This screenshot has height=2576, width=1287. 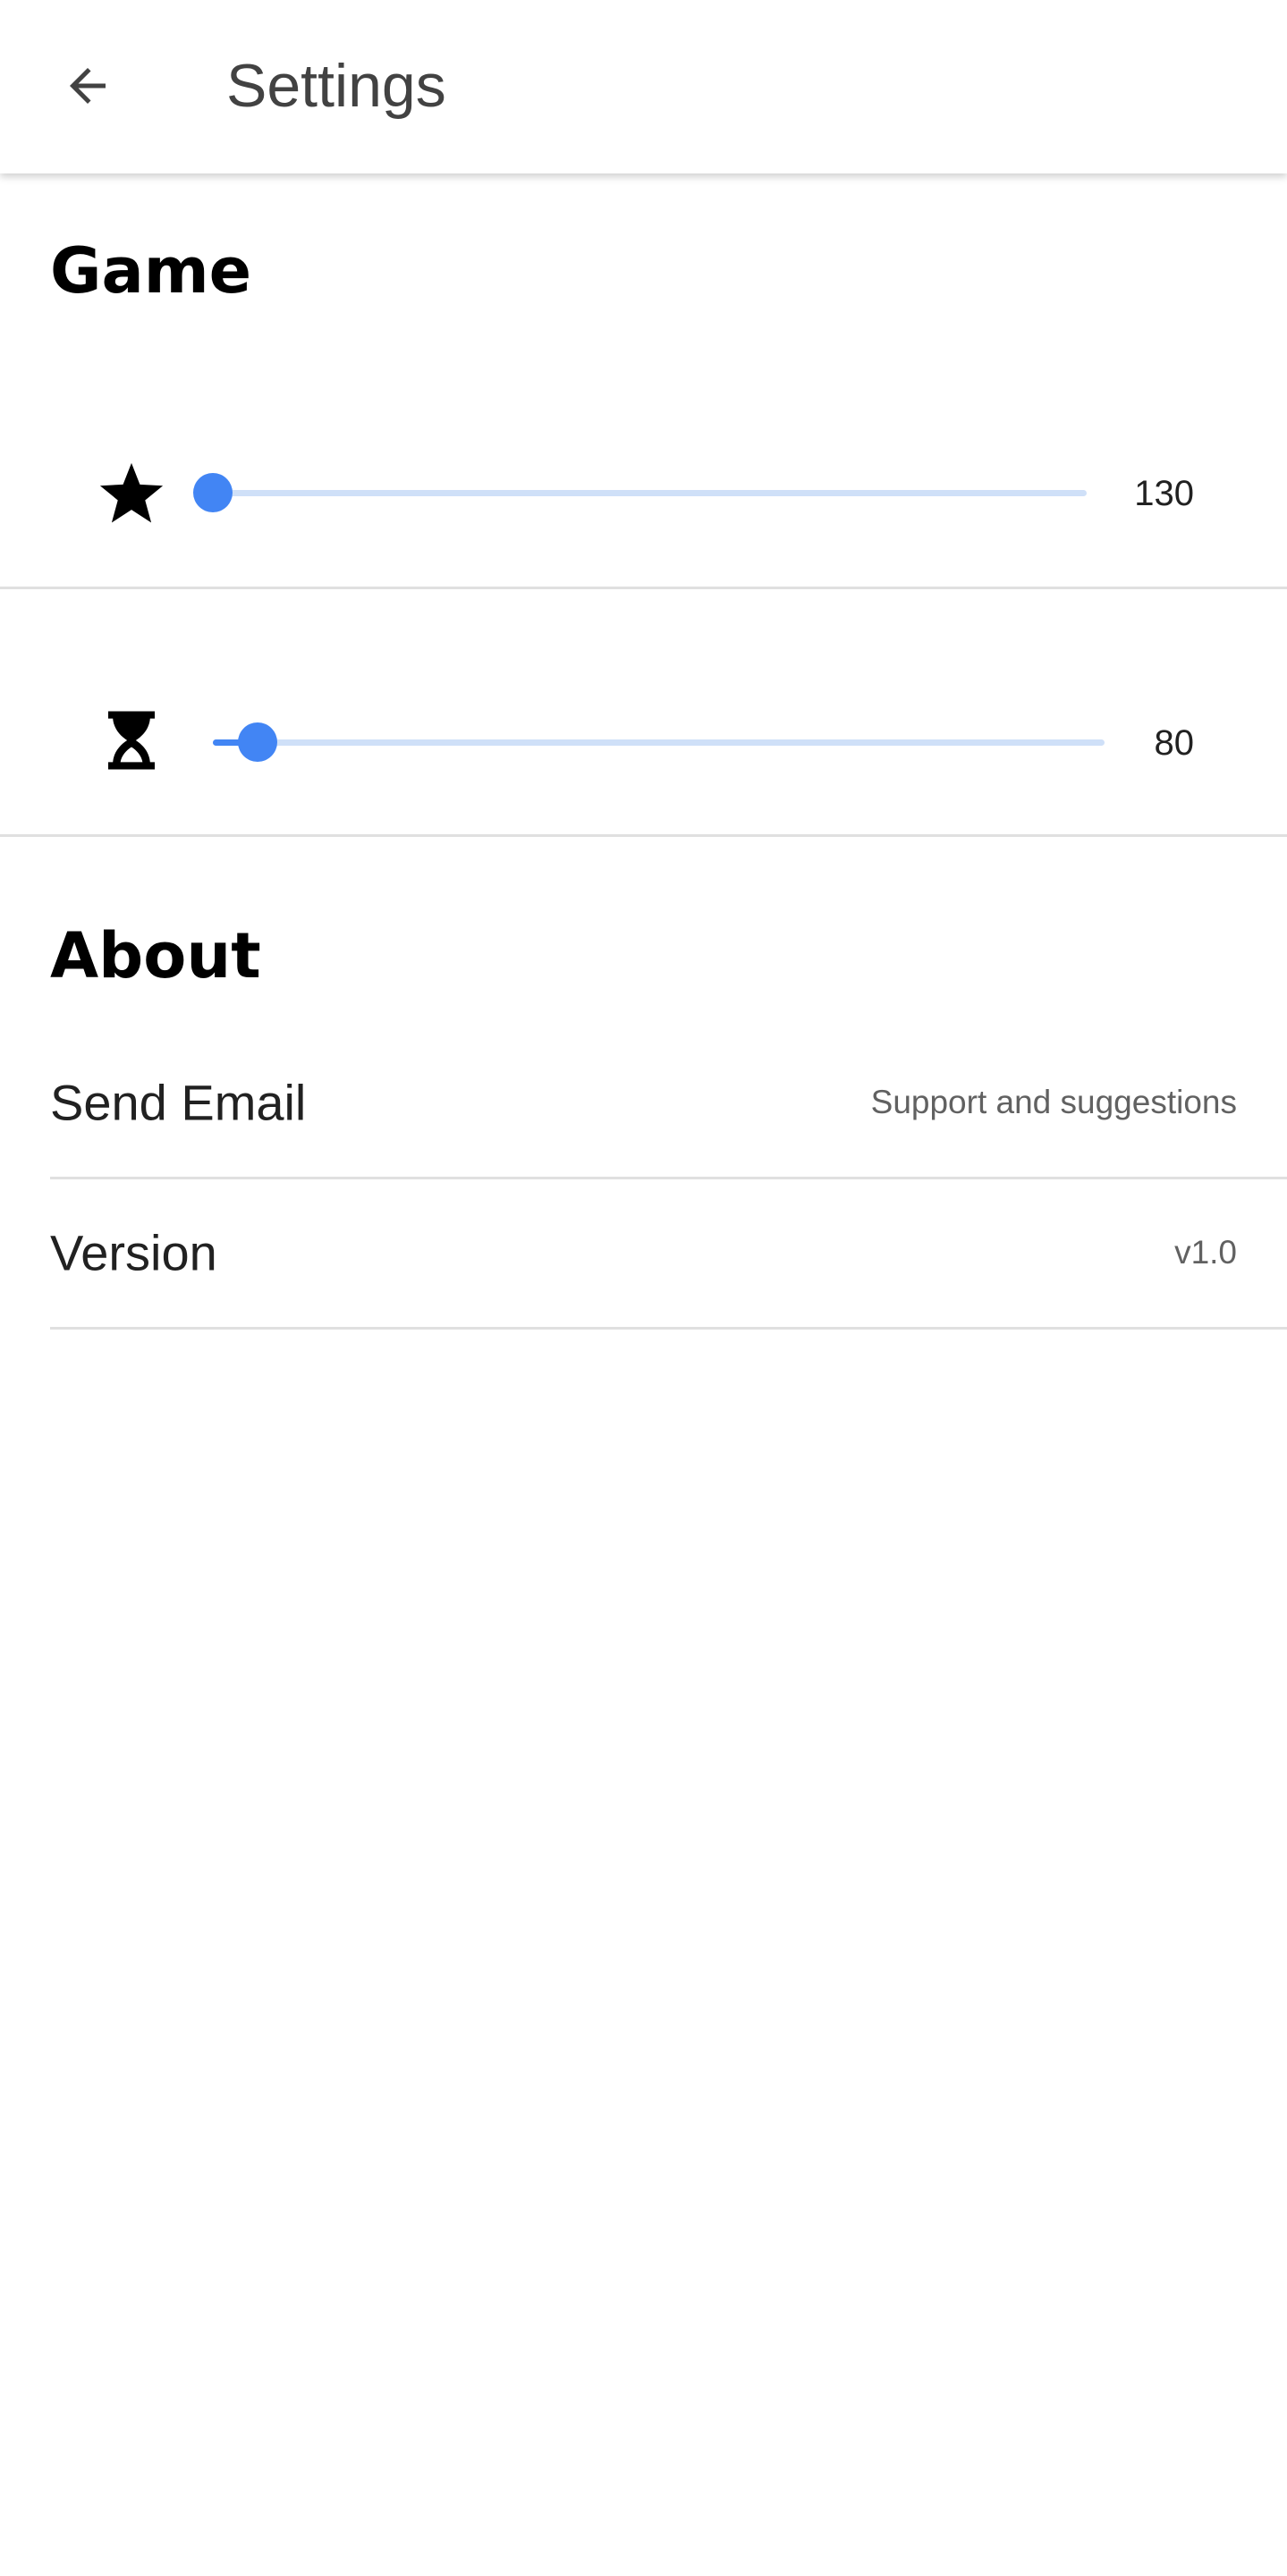 What do you see at coordinates (213, 492) in the screenshot?
I see `star-slider-thumb` at bounding box center [213, 492].